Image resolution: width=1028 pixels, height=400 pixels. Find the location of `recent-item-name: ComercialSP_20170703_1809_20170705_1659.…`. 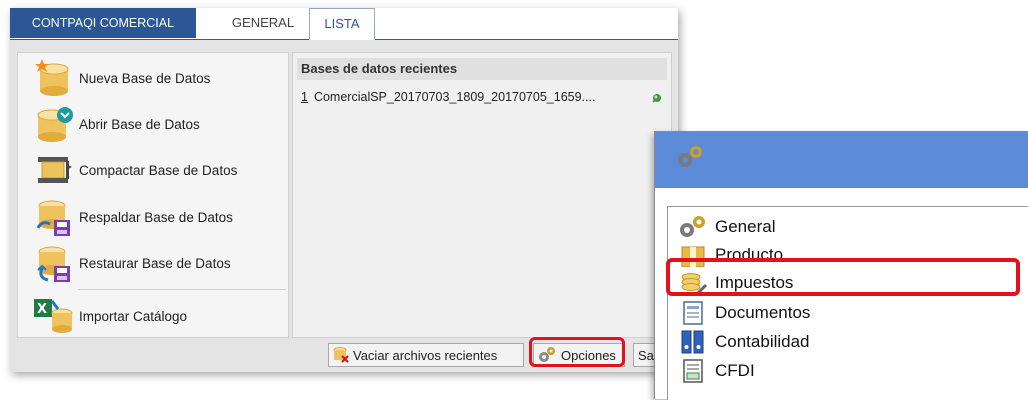

recent-item-name: ComercialSP_20170703_1809_20170705_1659.… is located at coordinates (454, 97).